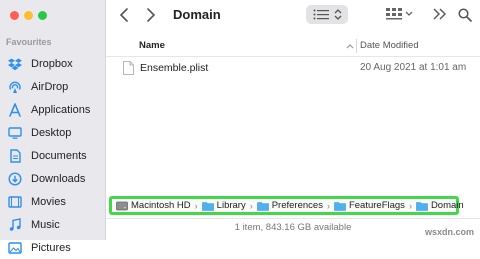  I want to click on plist-file-icon, so click(128, 68).